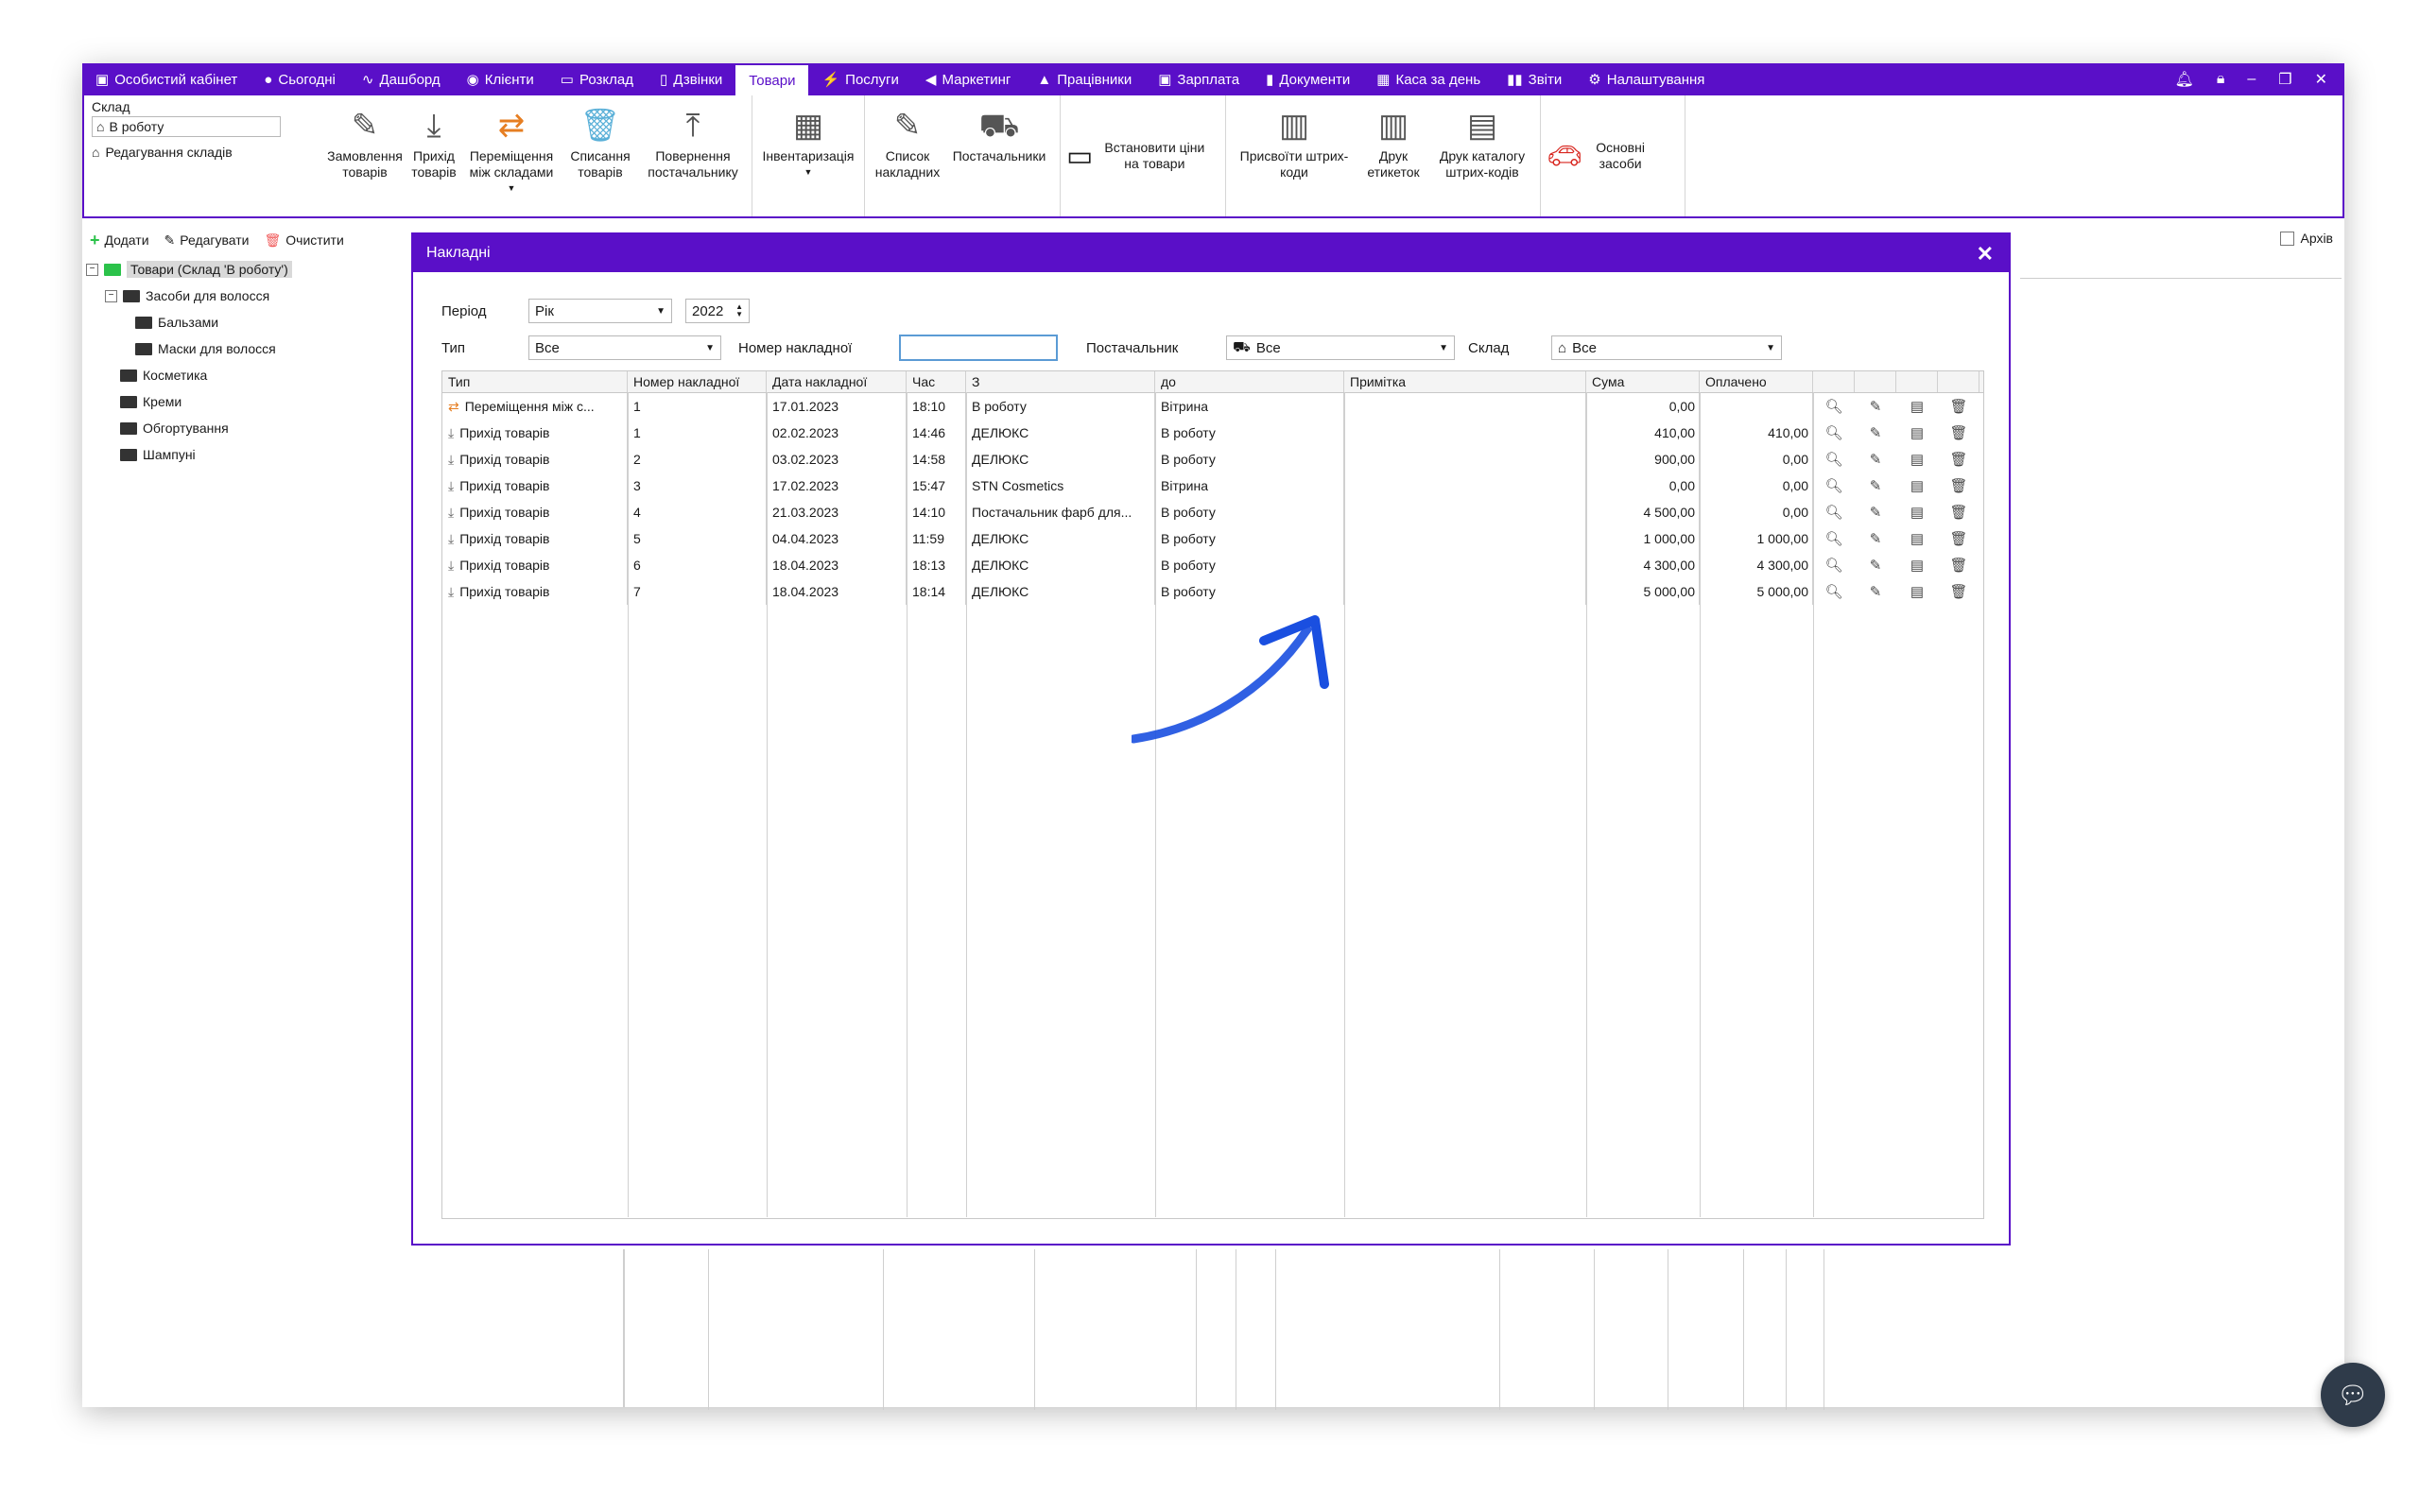 This screenshot has height=1512, width=2420. Describe the element at coordinates (2306, 238) in the screenshot. I see `archive-checkbox: Архів` at that location.